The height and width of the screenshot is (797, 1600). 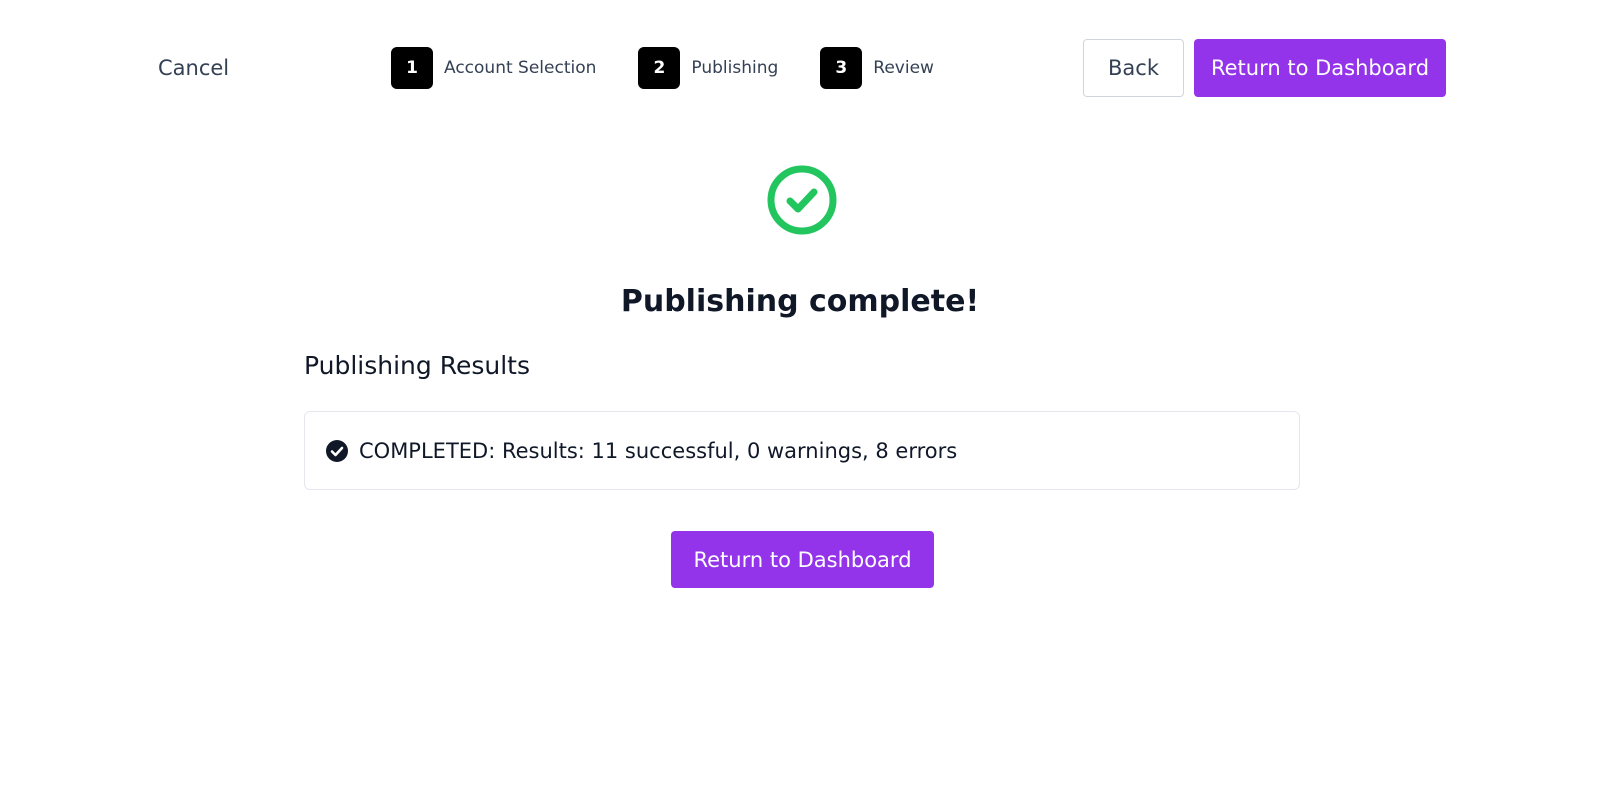 What do you see at coordinates (800, 301) in the screenshot?
I see `page-title: Publishing complete!` at bounding box center [800, 301].